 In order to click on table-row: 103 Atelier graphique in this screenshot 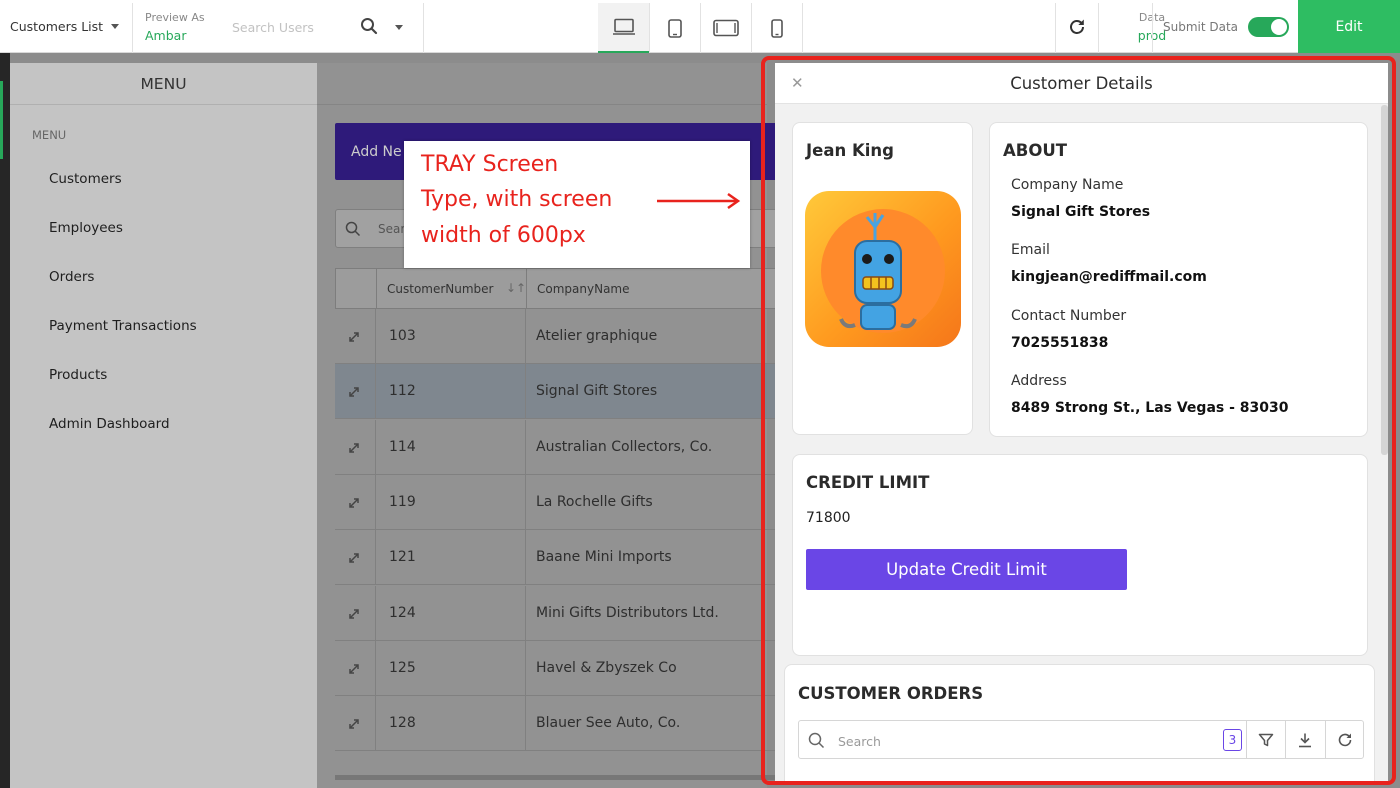, I will do `click(560, 336)`.